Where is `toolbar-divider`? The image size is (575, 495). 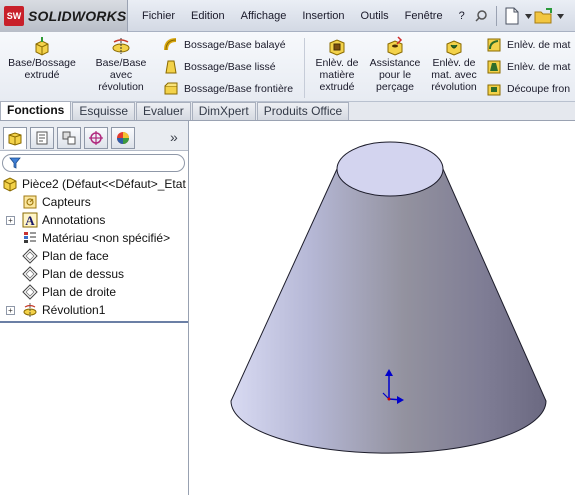
toolbar-divider is located at coordinates (496, 16).